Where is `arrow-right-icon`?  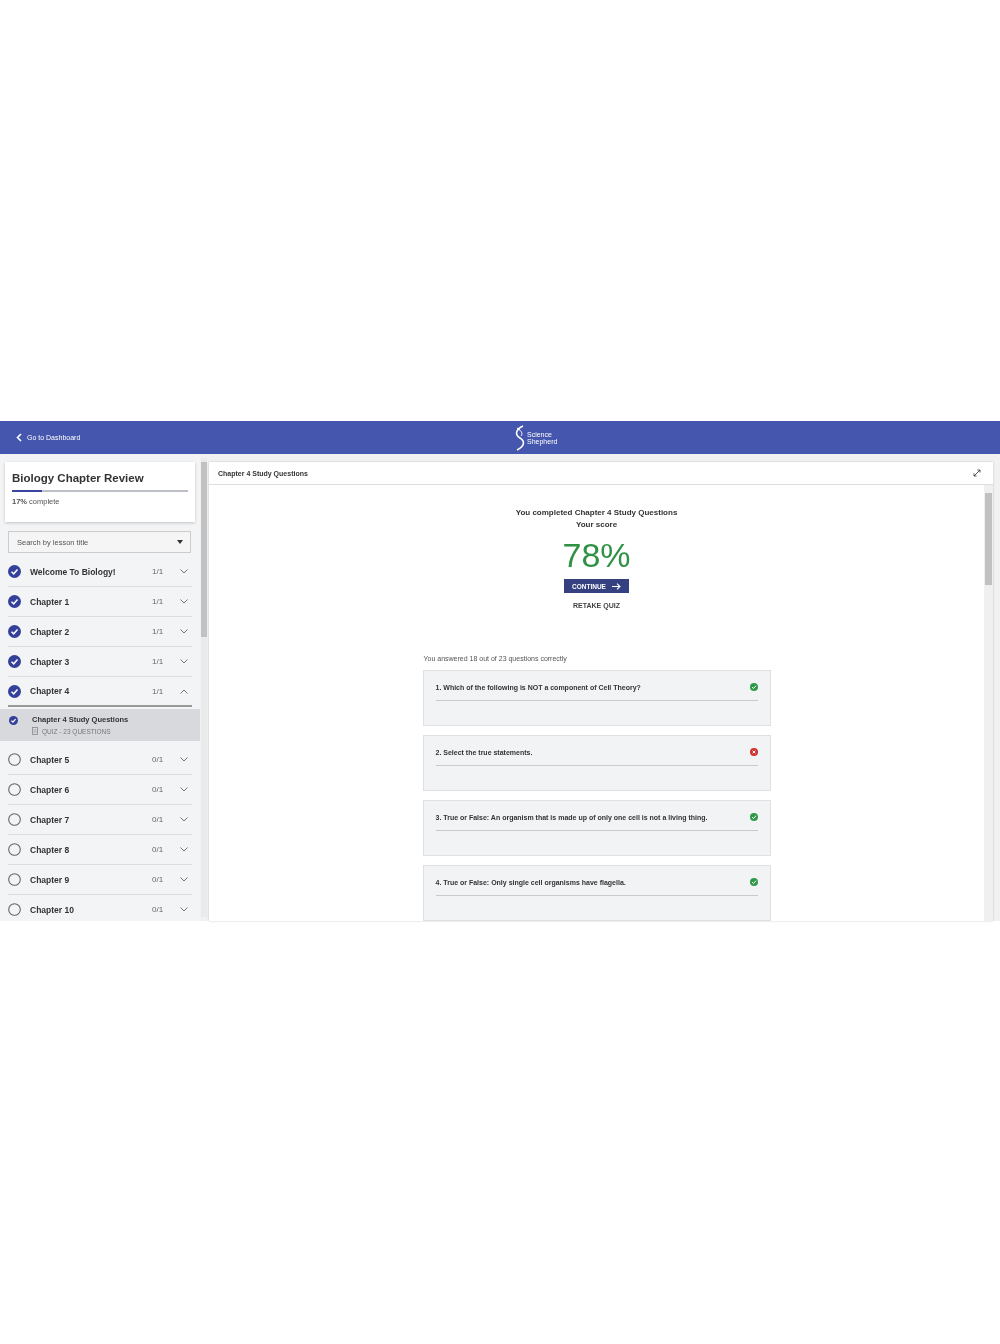 arrow-right-icon is located at coordinates (616, 586).